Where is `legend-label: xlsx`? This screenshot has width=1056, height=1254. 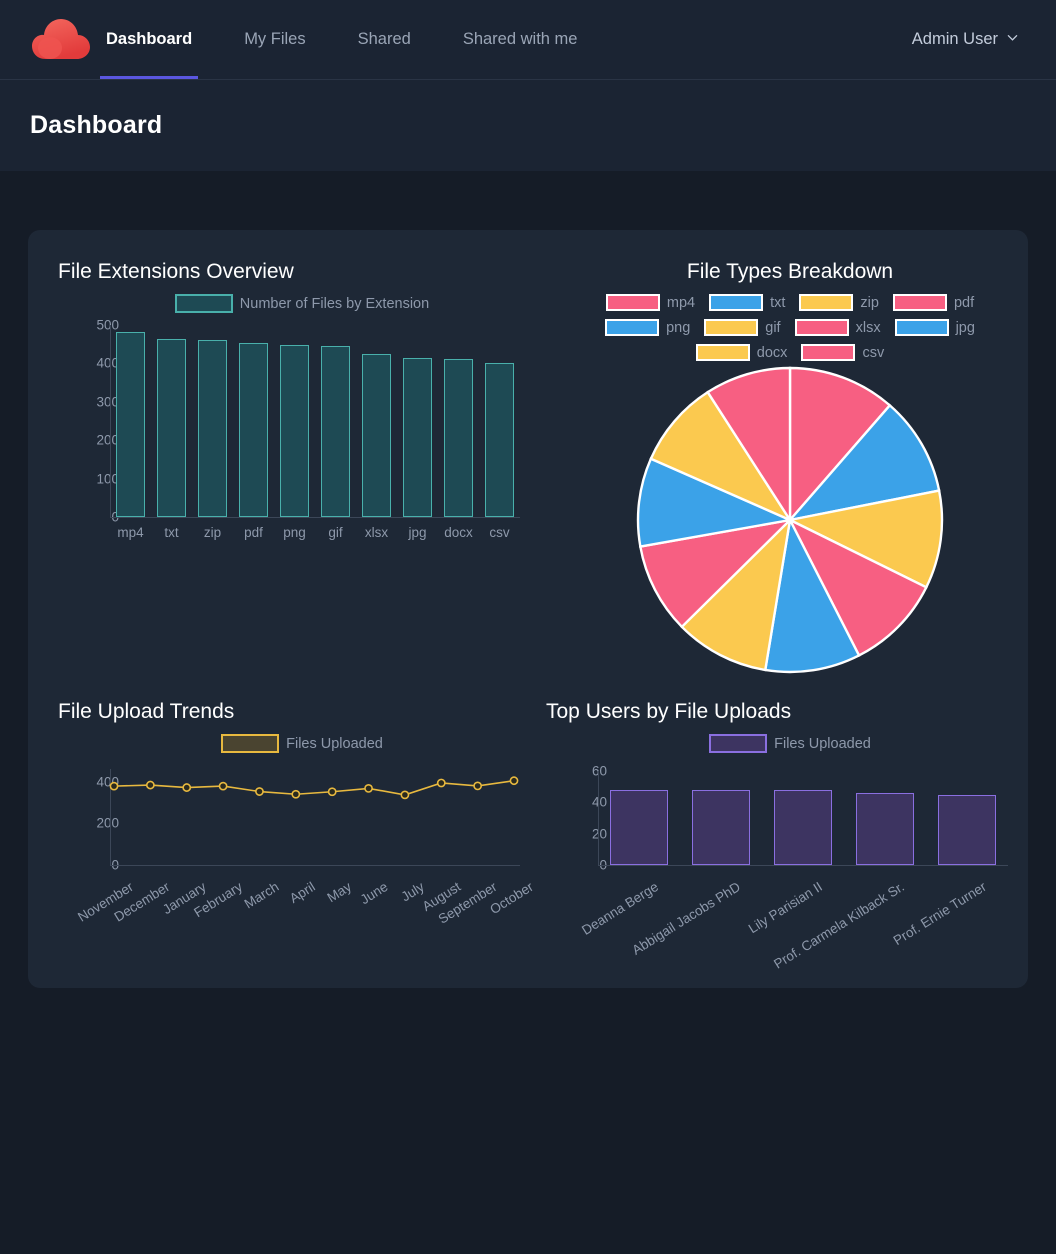
legend-label: xlsx is located at coordinates (868, 327).